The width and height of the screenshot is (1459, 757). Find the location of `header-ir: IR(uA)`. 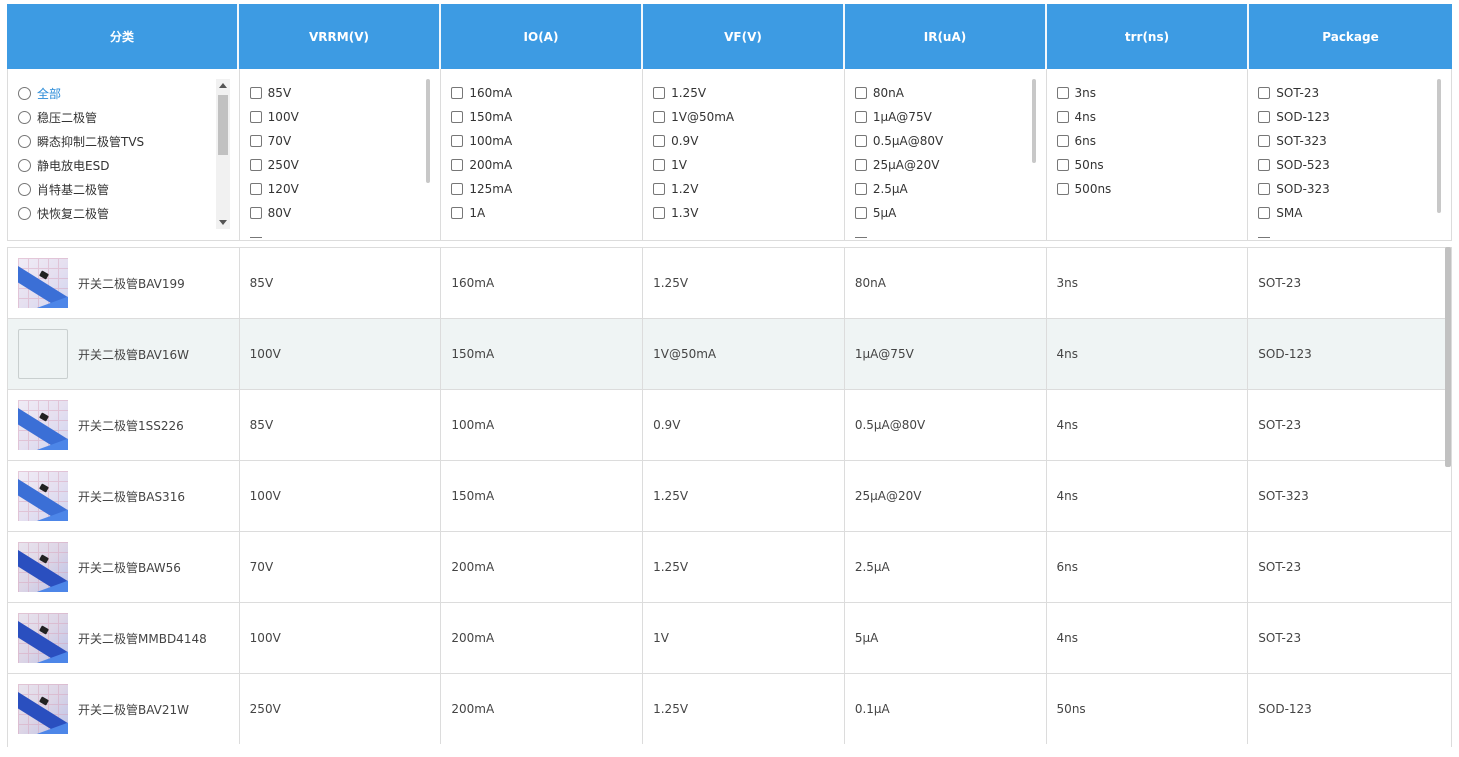

header-ir: IR(uA) is located at coordinates (946, 36).